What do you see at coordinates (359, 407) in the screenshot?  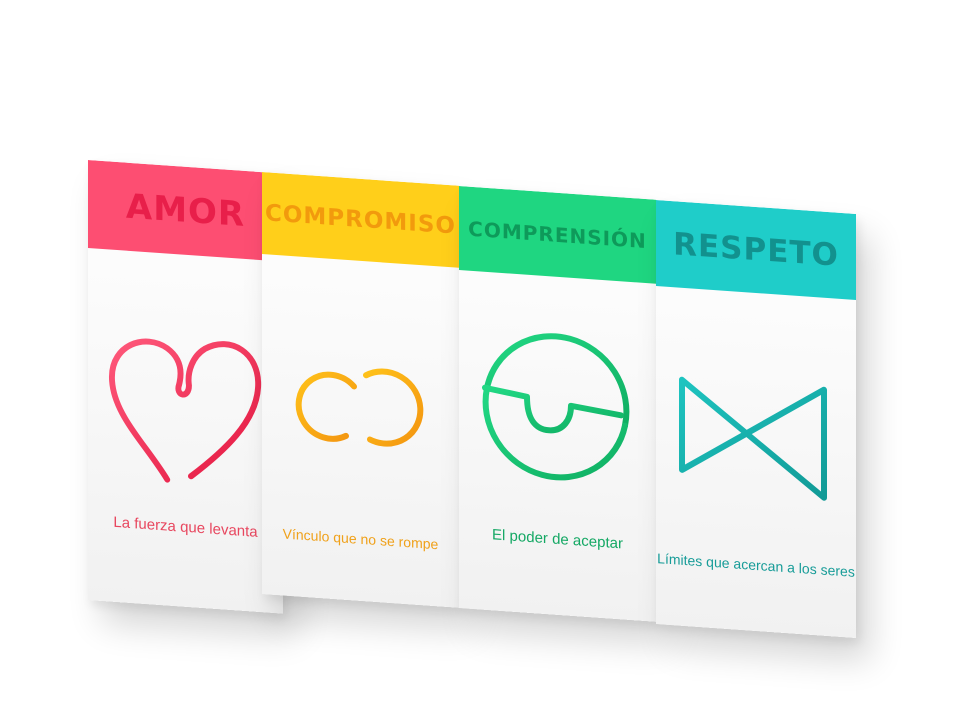 I see `interlocked-rings-icon` at bounding box center [359, 407].